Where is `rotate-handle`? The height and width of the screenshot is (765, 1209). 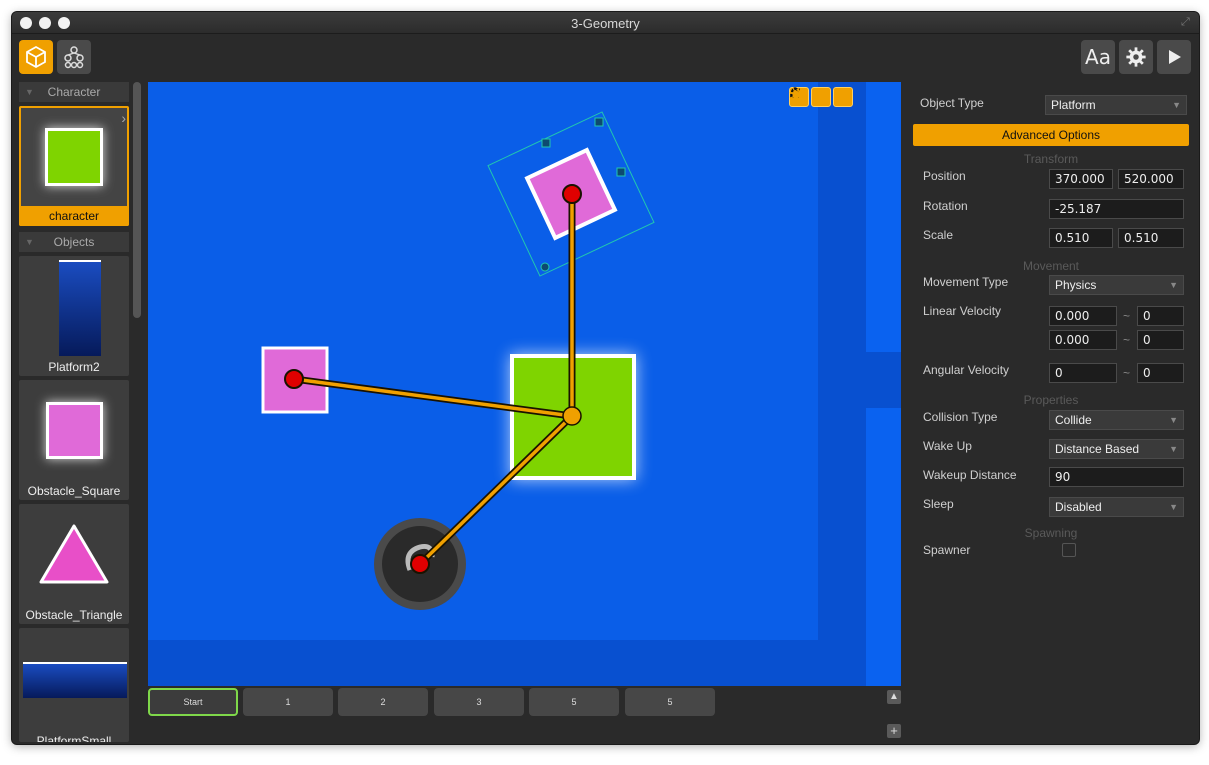
rotate-handle is located at coordinates (599, 122).